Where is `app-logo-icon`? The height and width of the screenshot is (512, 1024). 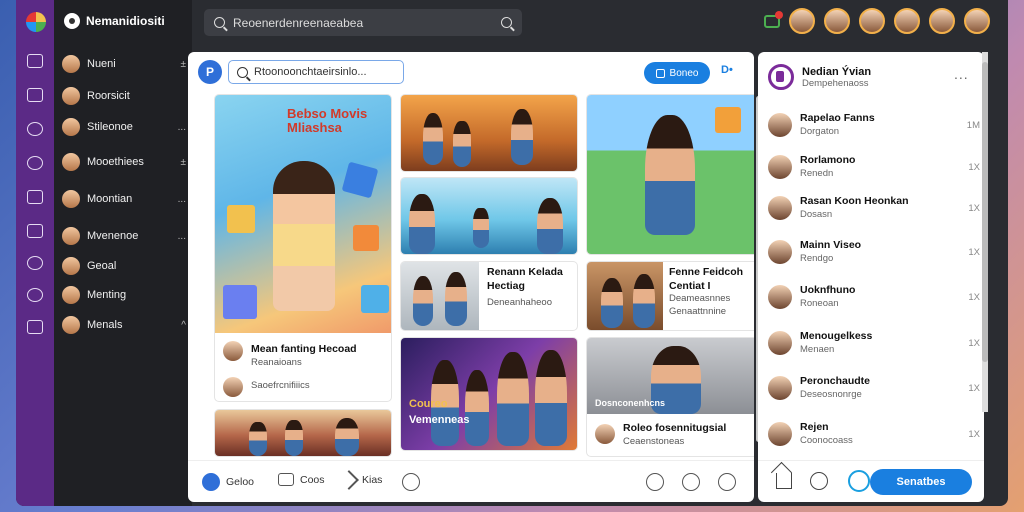
app-logo-icon is located at coordinates (36, 22).